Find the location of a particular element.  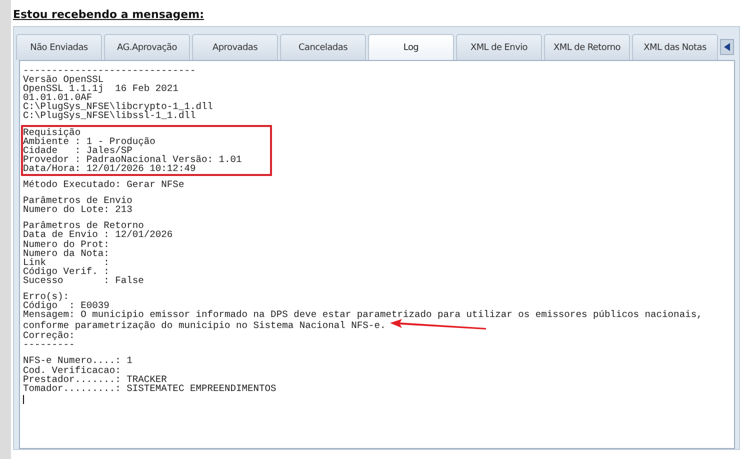

log-line: Erro(s): is located at coordinates (46, 297).